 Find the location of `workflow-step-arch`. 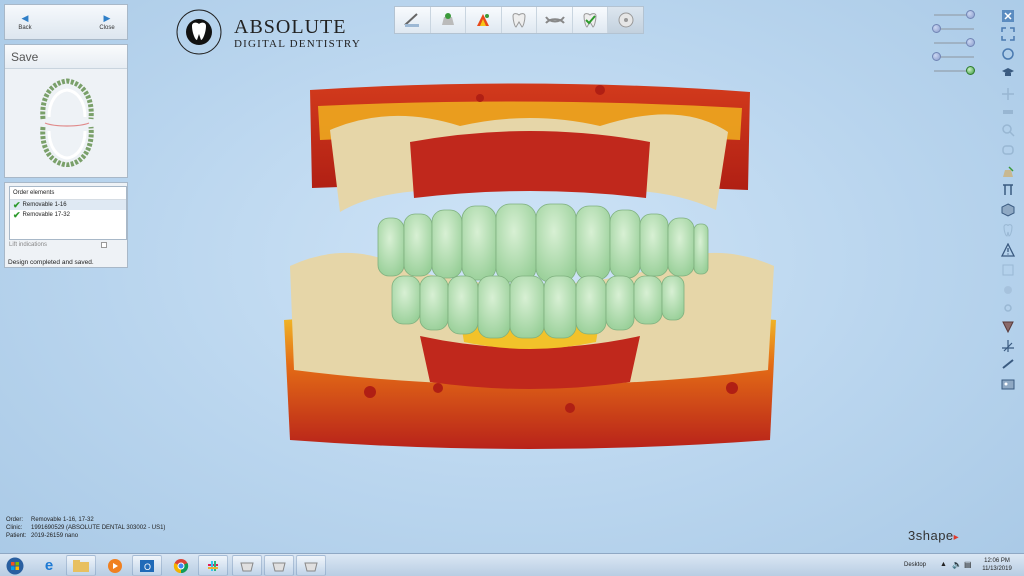

workflow-step-arch is located at coordinates (555, 20).